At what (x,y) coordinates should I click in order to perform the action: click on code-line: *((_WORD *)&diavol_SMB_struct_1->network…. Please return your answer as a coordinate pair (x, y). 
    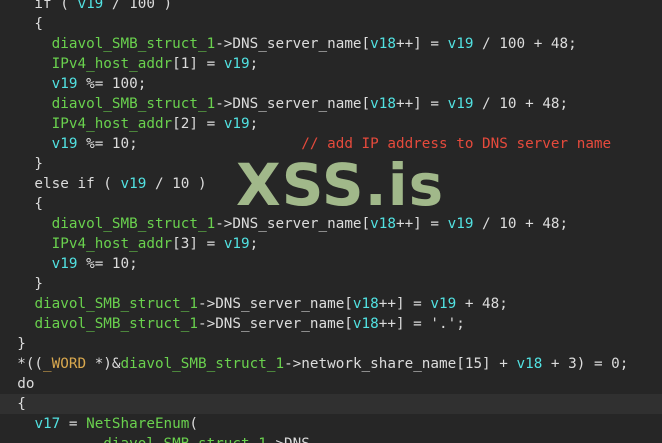
    Looking at the image, I should click on (331, 364).